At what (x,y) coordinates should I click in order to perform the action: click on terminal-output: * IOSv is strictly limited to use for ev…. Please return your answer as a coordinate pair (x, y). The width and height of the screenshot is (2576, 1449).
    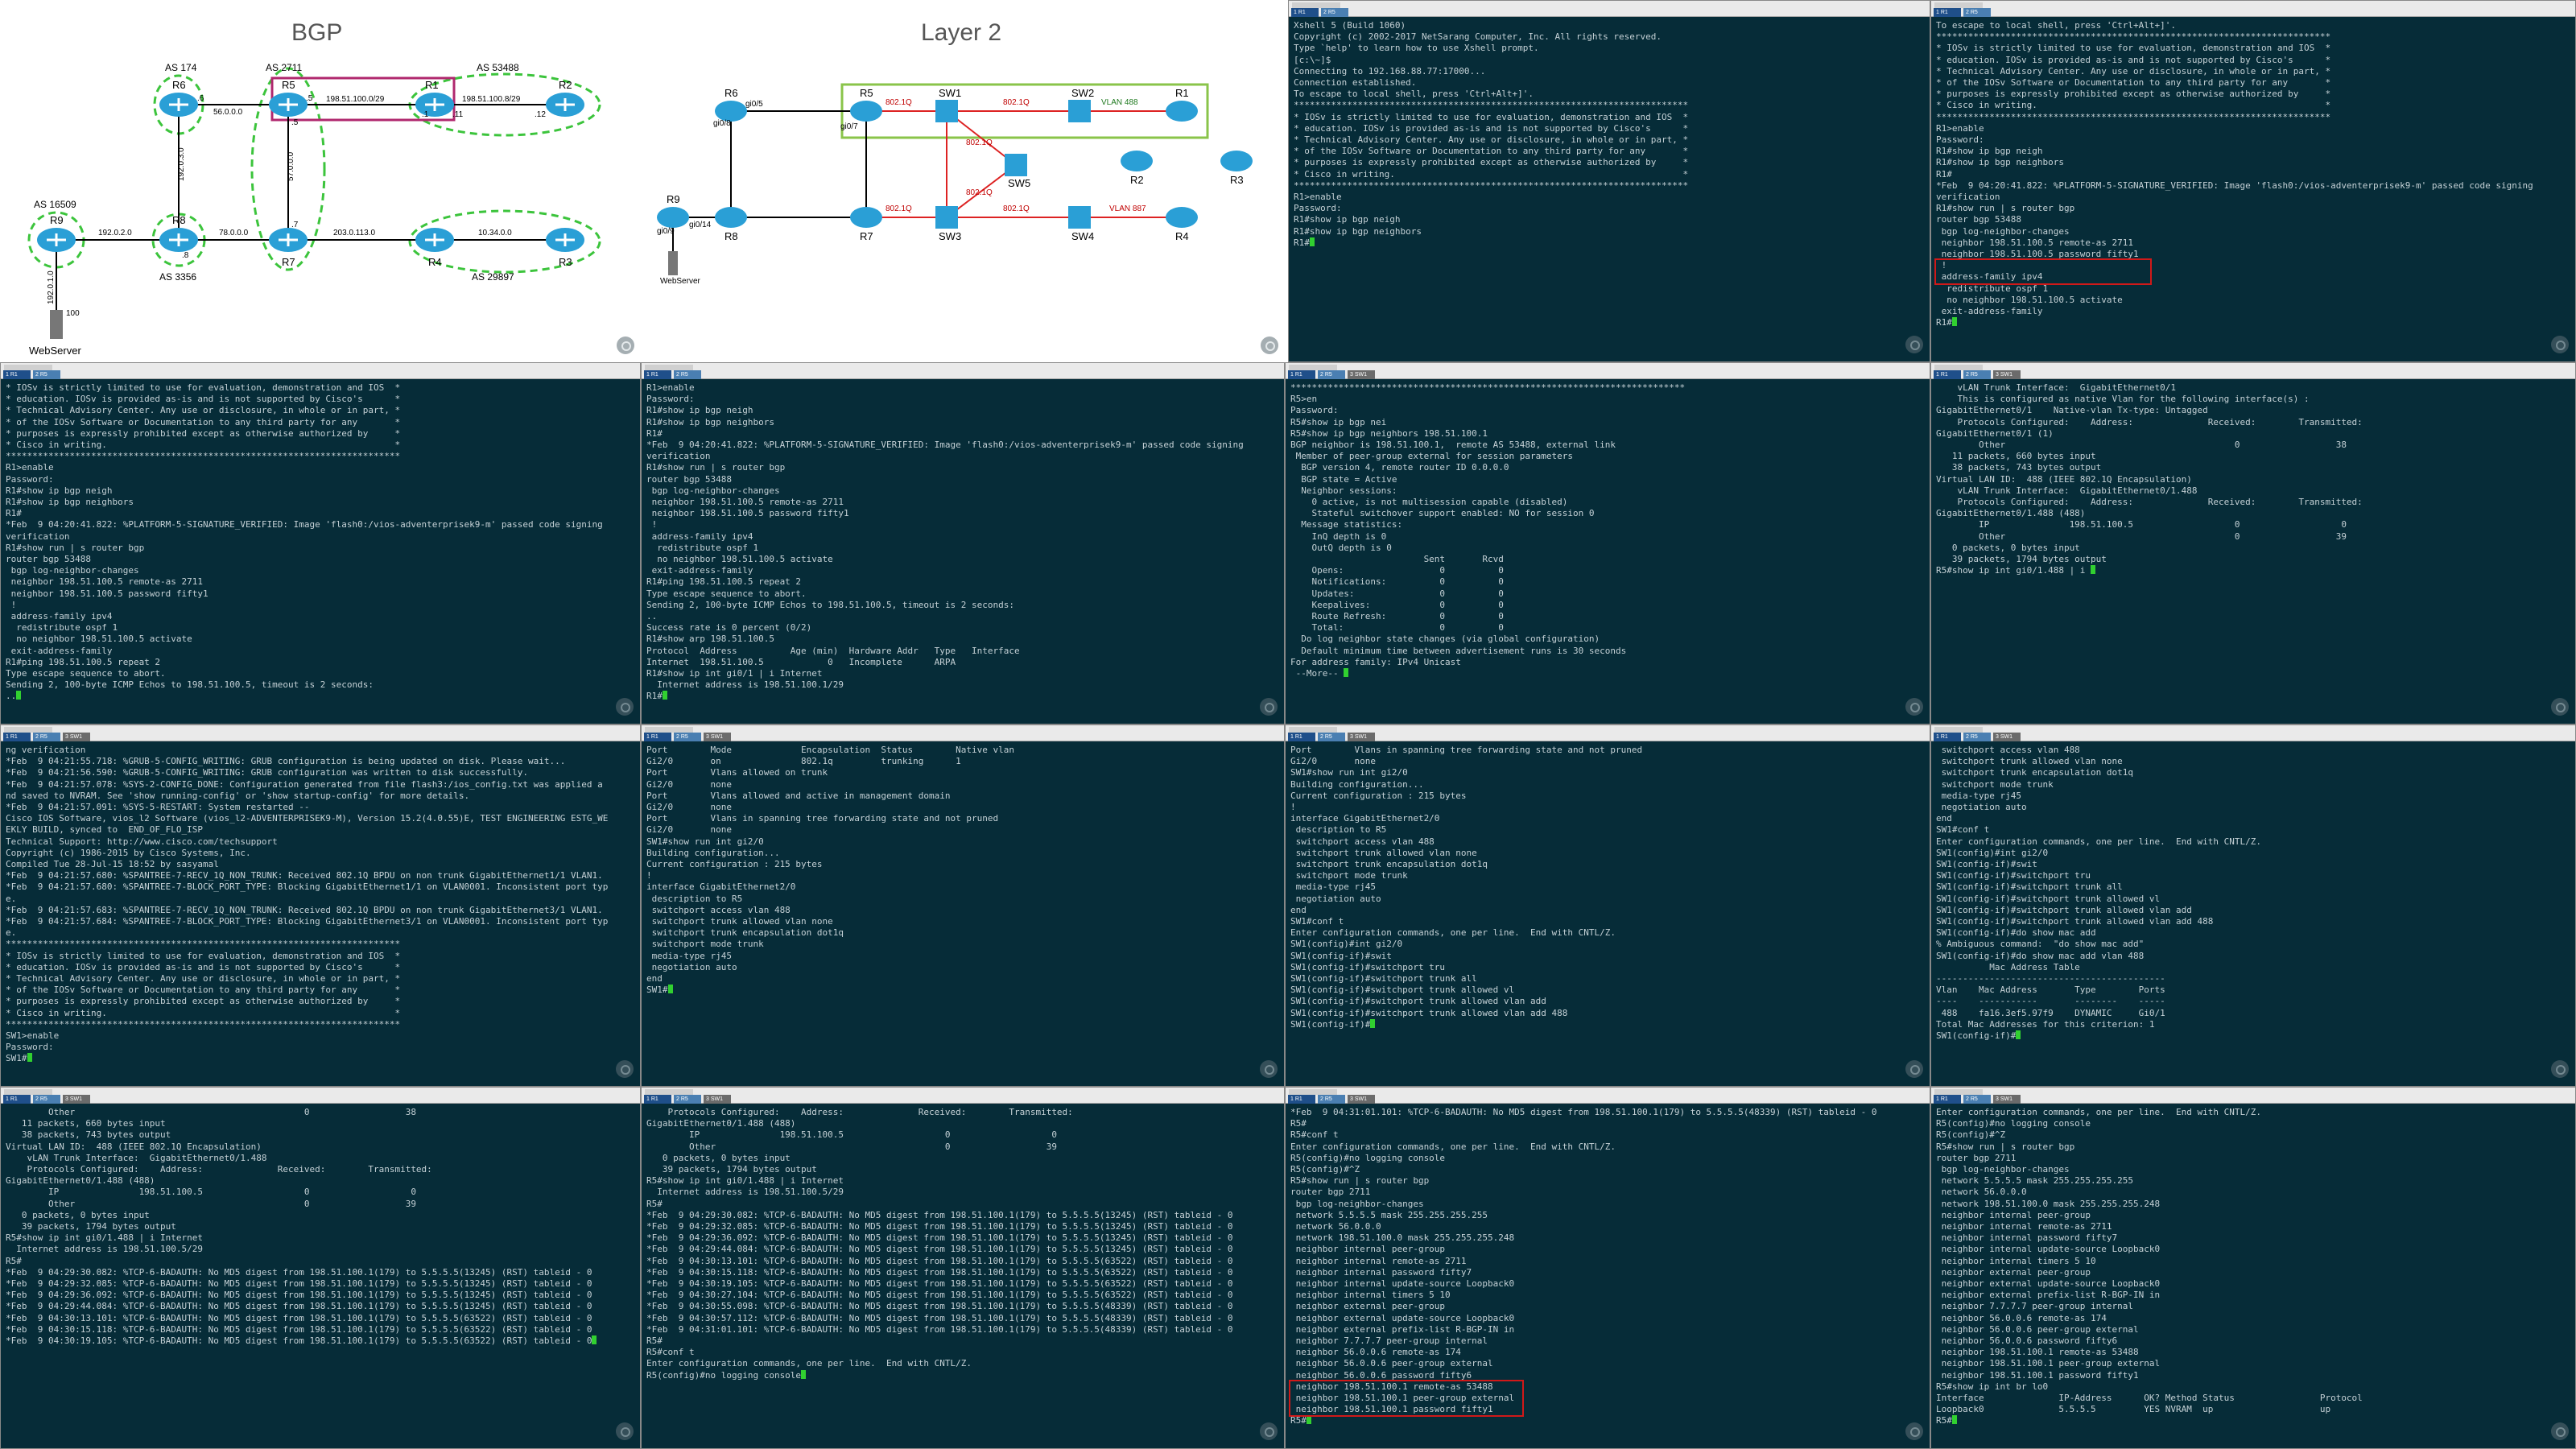
    Looking at the image, I should click on (320, 552).